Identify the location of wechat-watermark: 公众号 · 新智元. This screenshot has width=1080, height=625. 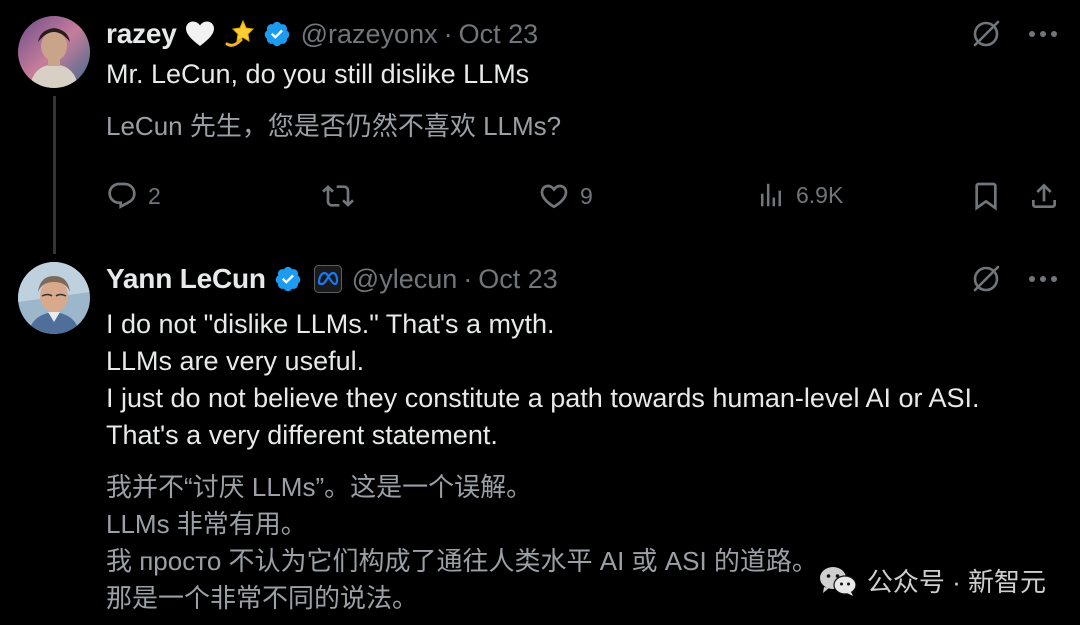
(932, 580).